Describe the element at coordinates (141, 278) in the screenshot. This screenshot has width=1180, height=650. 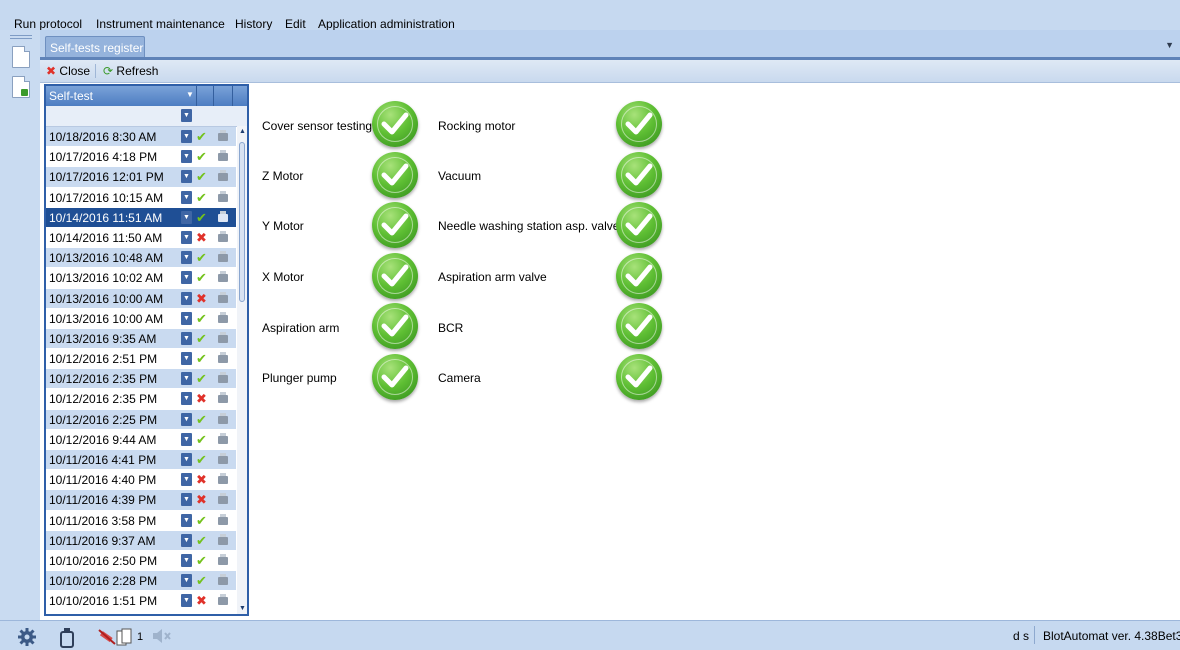
I see `table-row: 10/13/2016 10:02 AM ▼ ✔` at that location.